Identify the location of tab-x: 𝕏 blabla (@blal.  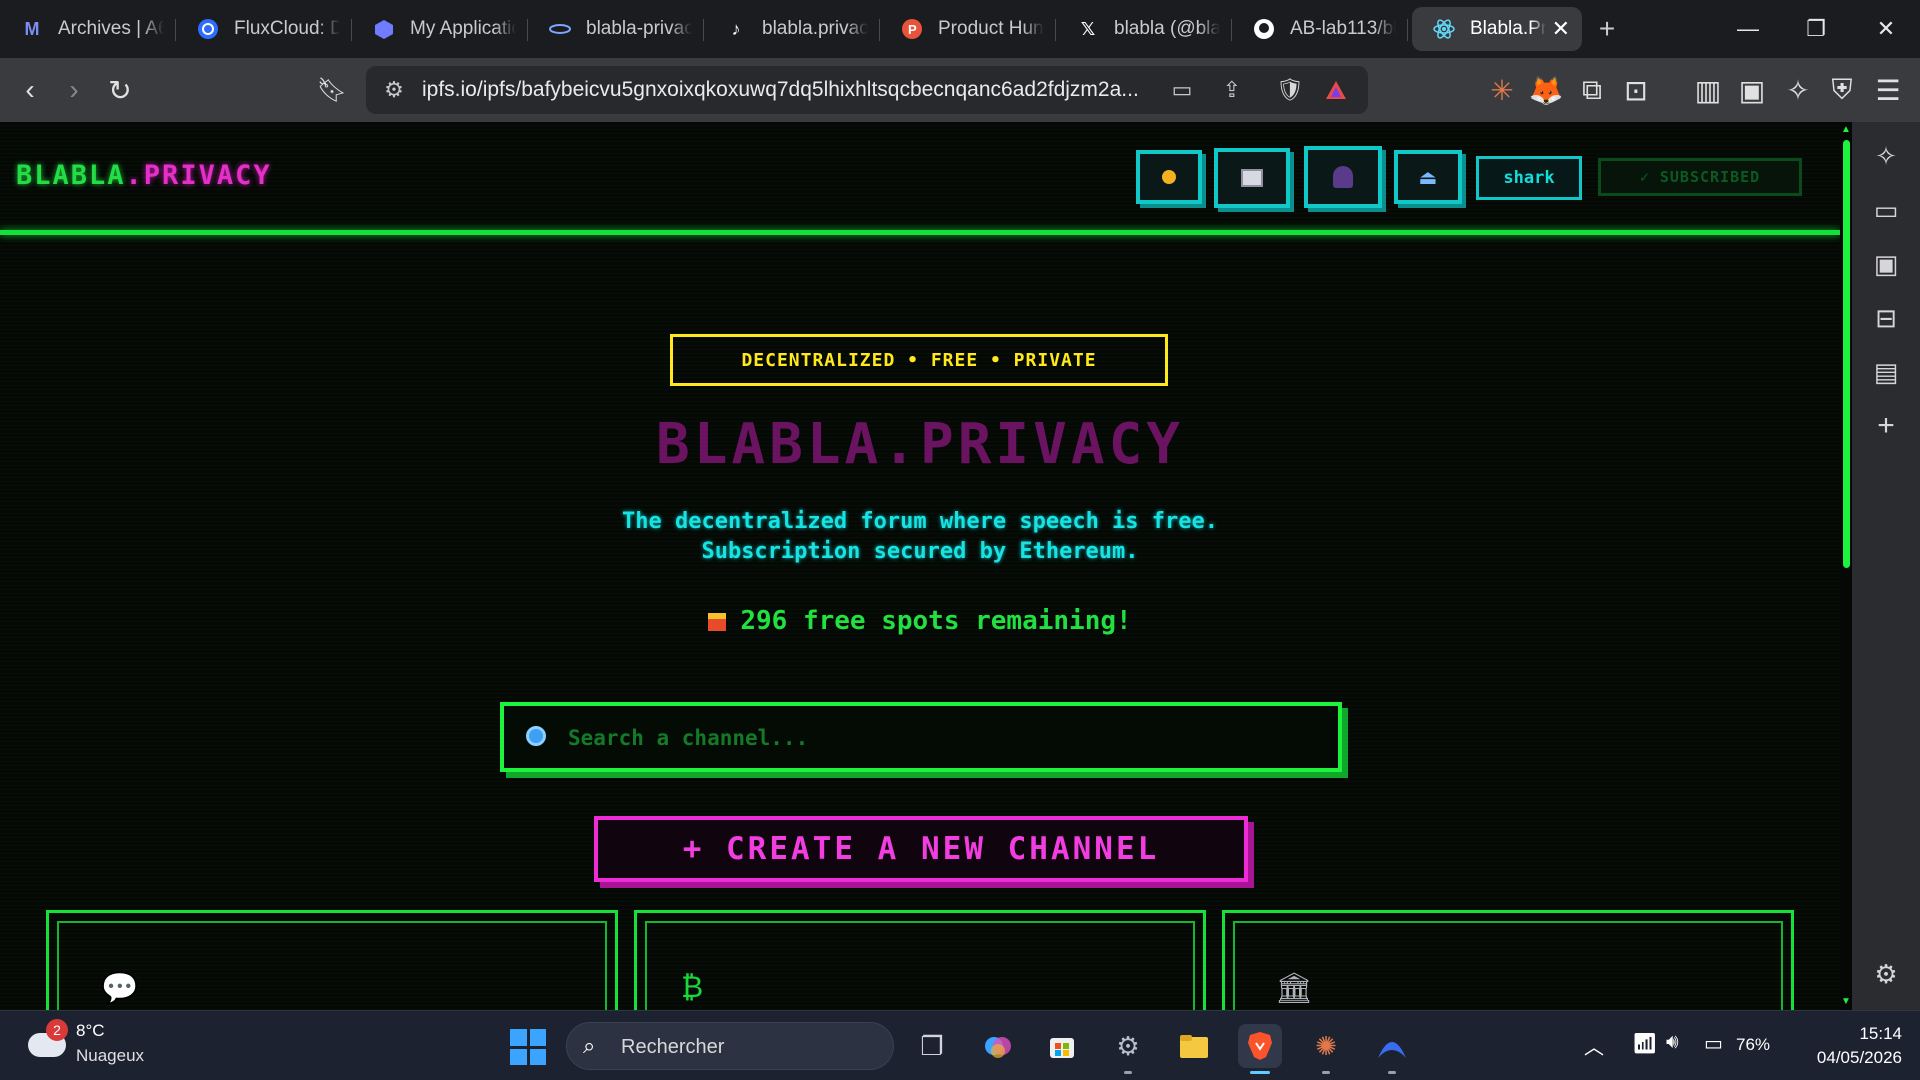
(1144, 29).